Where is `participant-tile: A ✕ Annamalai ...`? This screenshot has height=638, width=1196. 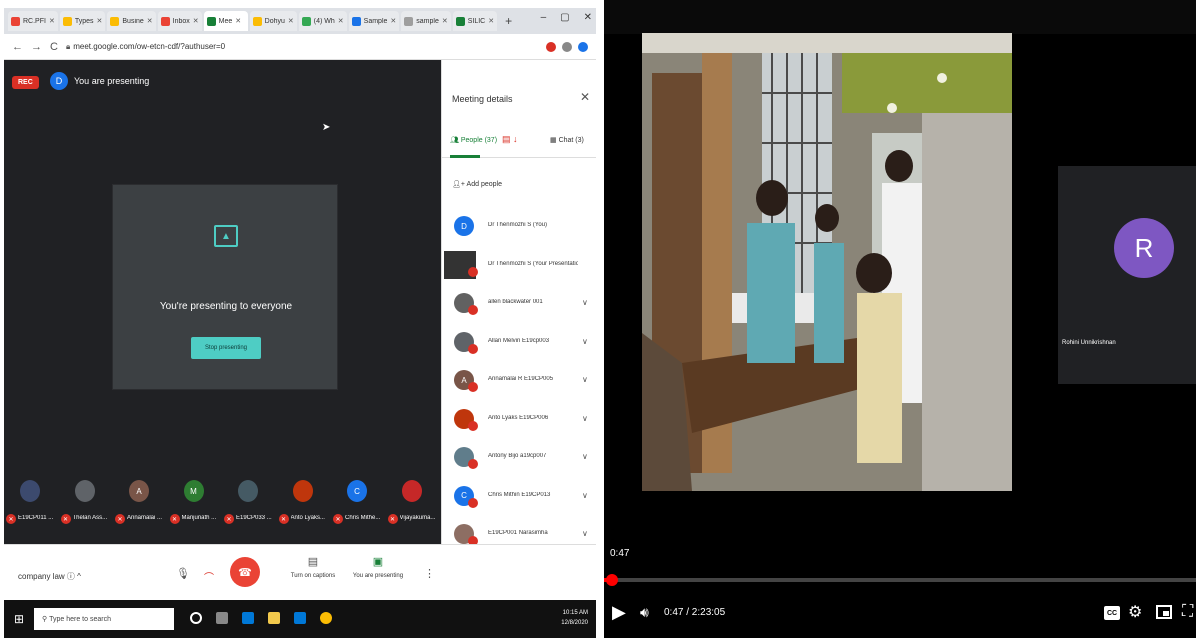 participant-tile: A ✕ Annamalai ... is located at coordinates (141, 504).